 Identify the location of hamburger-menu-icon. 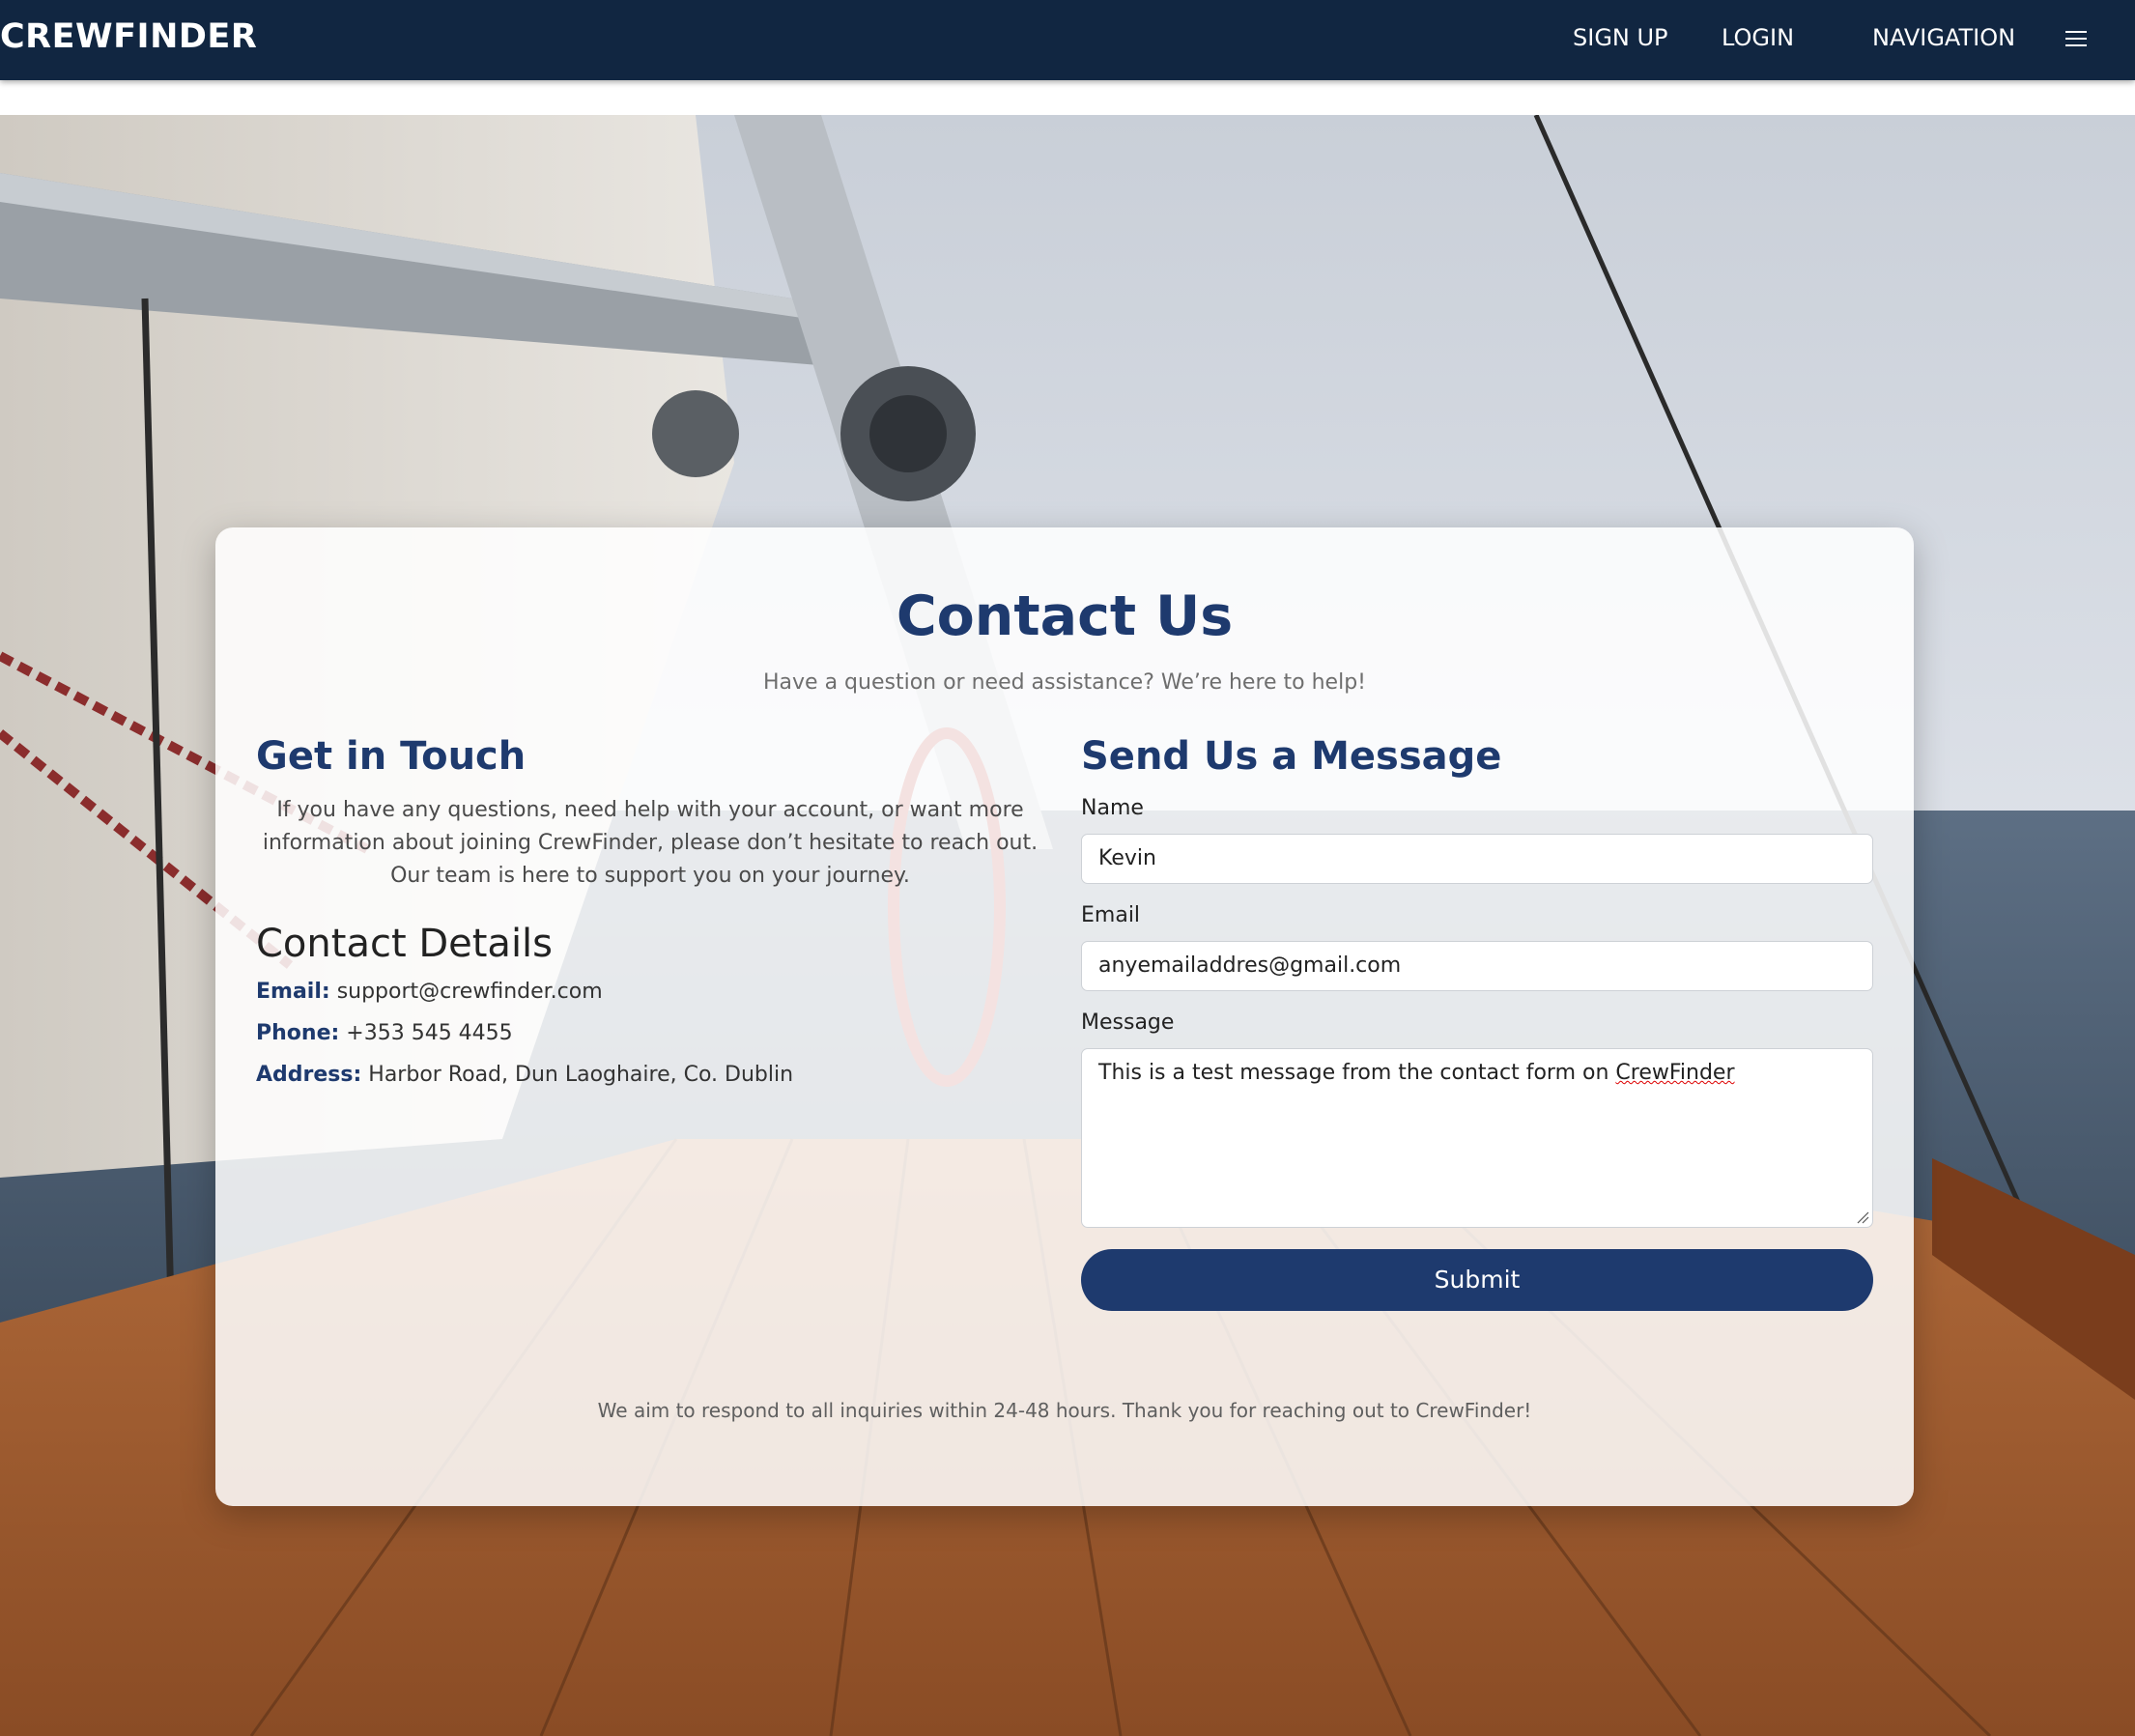
(2076, 38).